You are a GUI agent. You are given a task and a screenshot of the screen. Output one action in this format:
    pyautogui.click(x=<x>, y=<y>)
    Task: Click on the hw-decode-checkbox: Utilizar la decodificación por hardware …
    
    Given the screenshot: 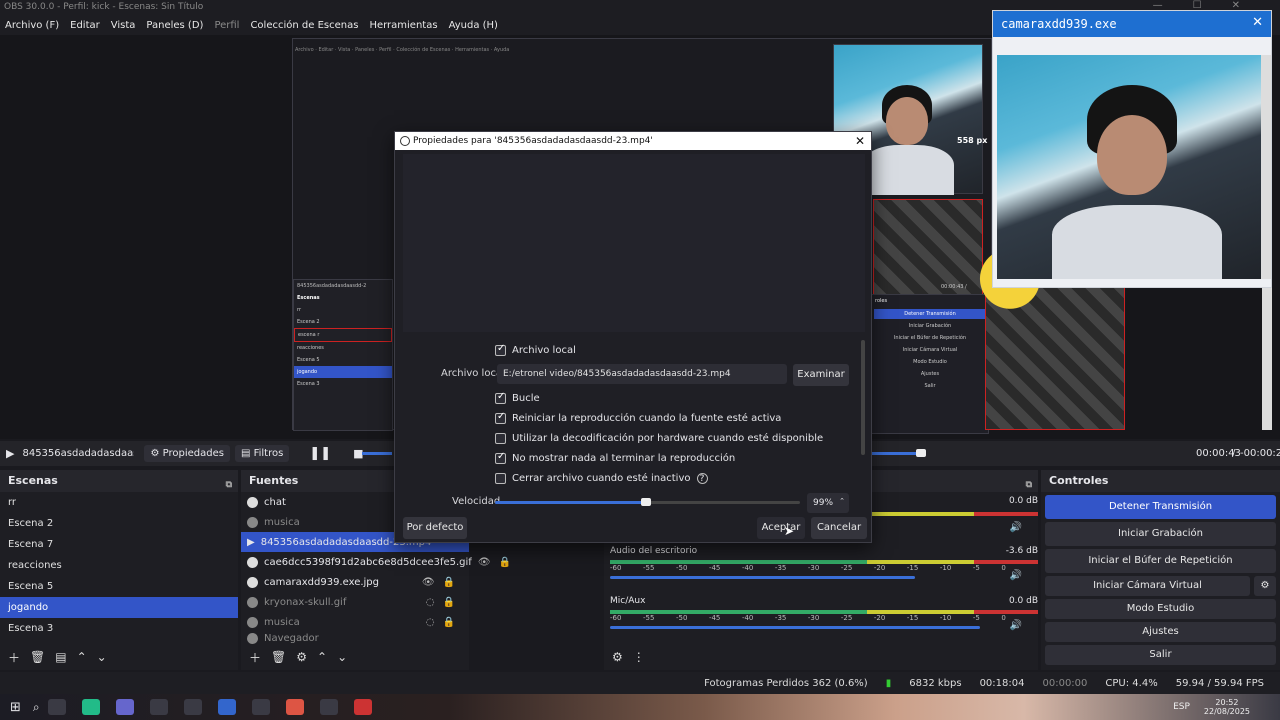 What is the action you would take?
    pyautogui.click(x=659, y=438)
    